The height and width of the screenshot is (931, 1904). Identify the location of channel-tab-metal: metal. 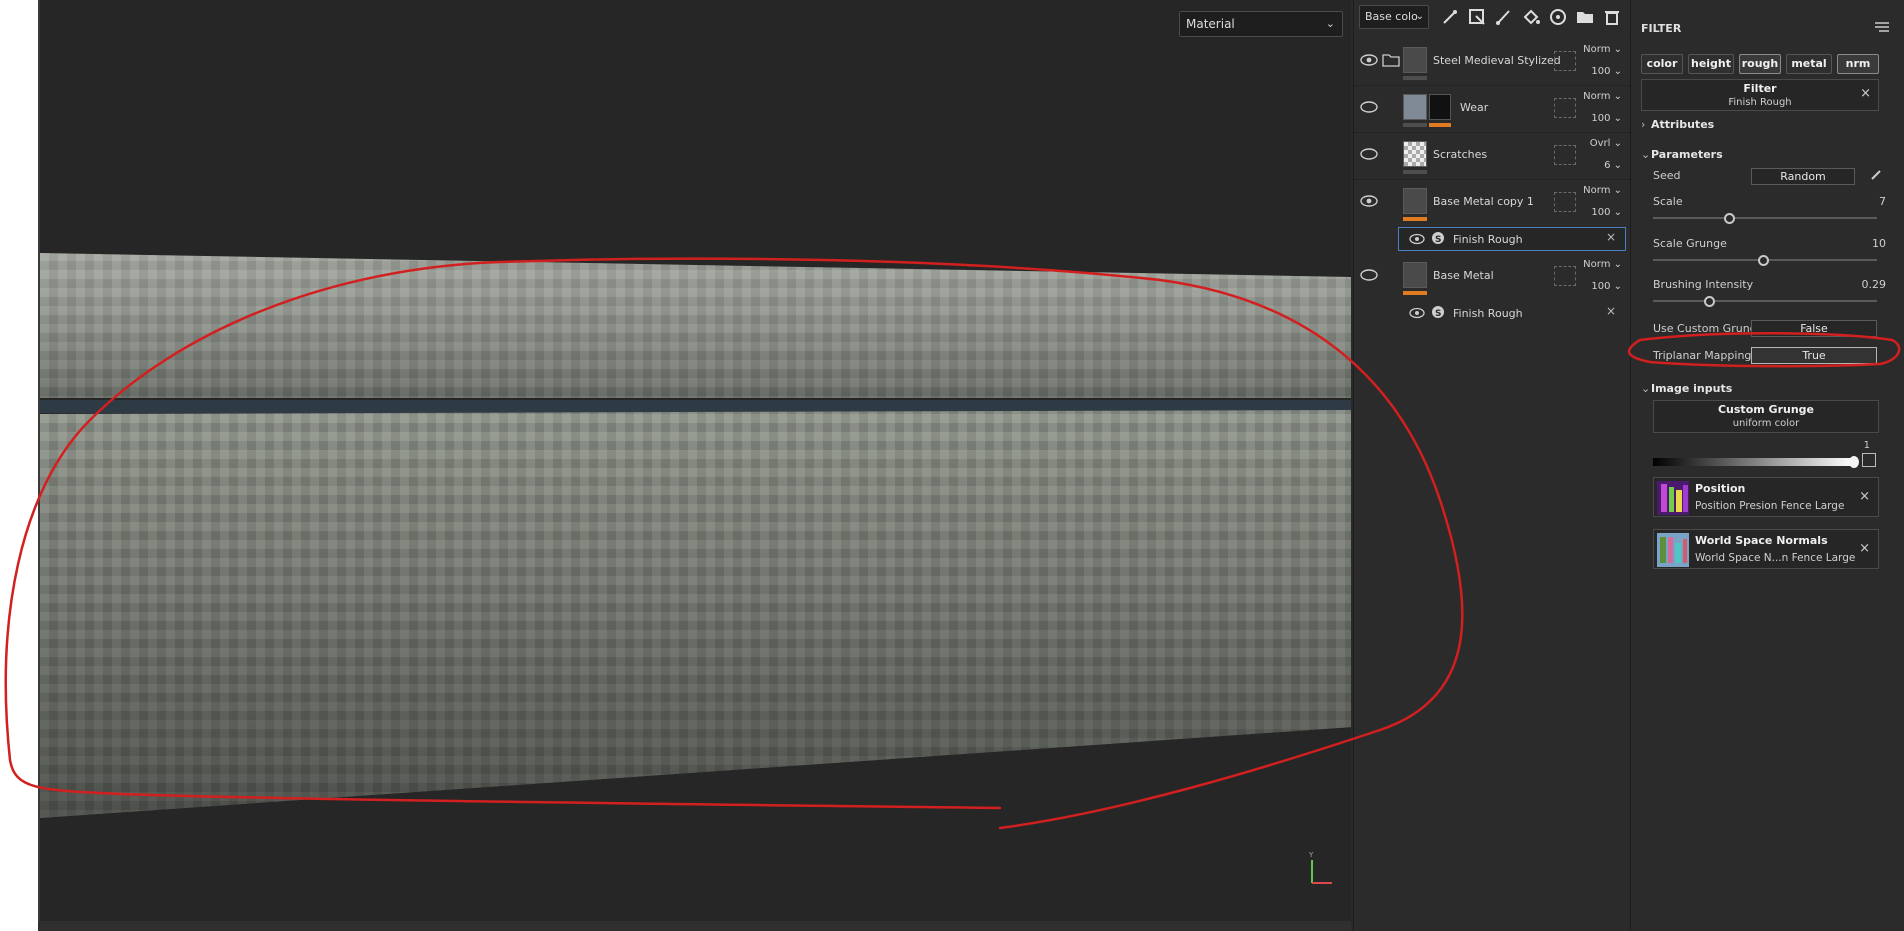
(1809, 64).